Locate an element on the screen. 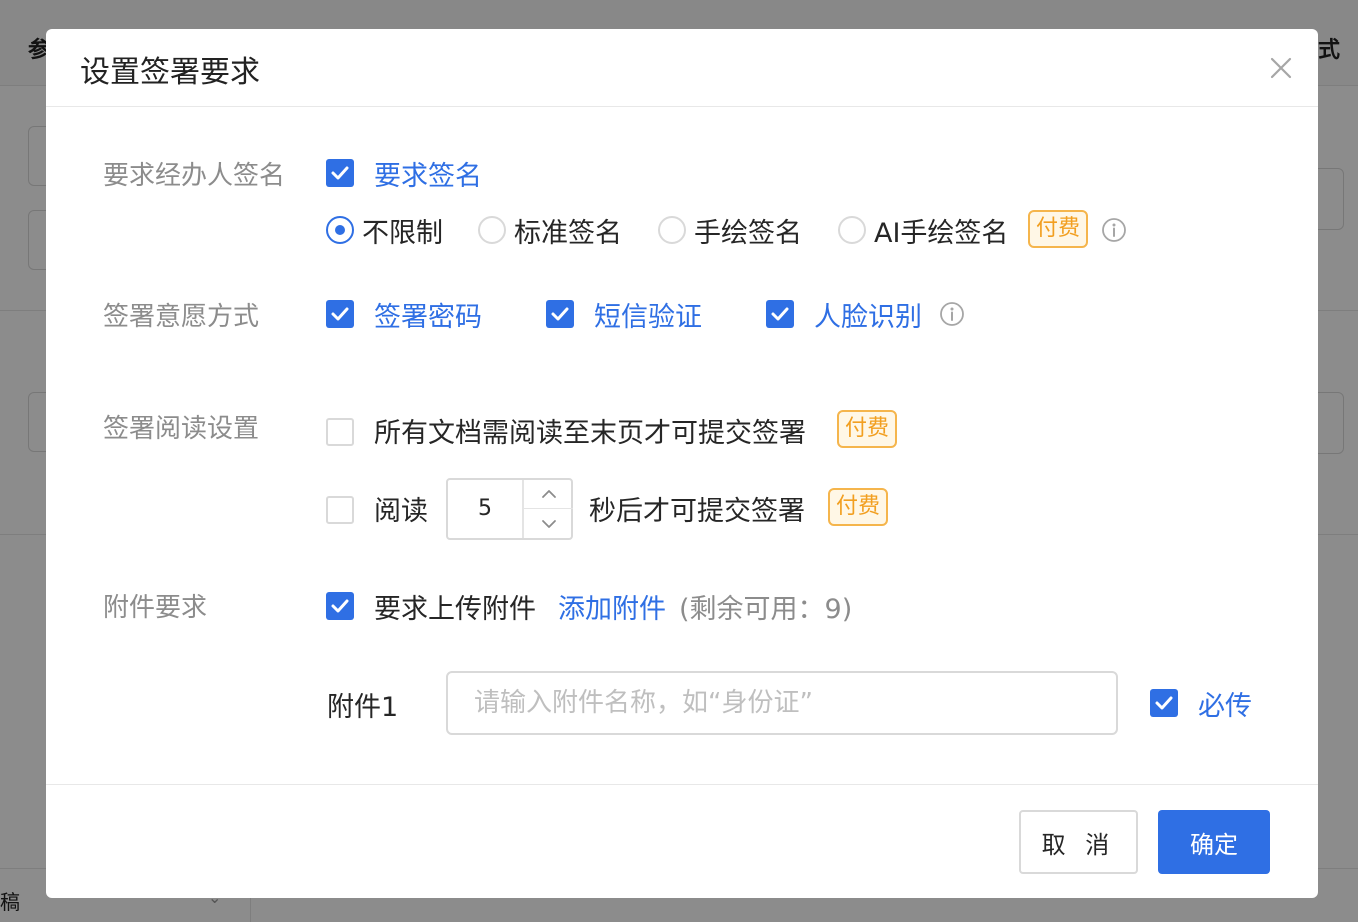 Image resolution: width=1358 pixels, height=922 pixels. radio-unlimited is located at coordinates (340, 230).